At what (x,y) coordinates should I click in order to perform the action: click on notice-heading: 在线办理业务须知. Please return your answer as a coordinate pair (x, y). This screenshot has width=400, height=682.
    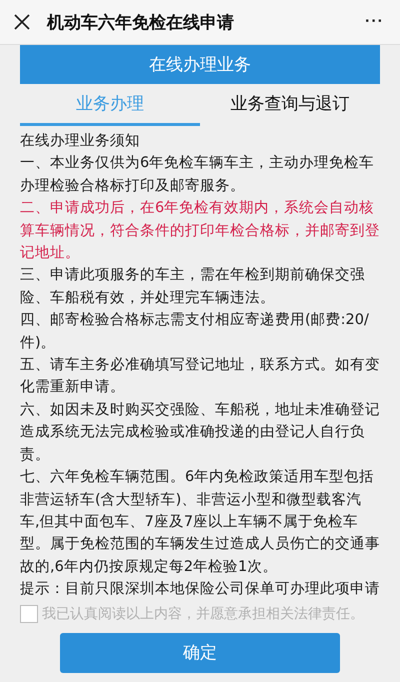
    Looking at the image, I should click on (80, 141).